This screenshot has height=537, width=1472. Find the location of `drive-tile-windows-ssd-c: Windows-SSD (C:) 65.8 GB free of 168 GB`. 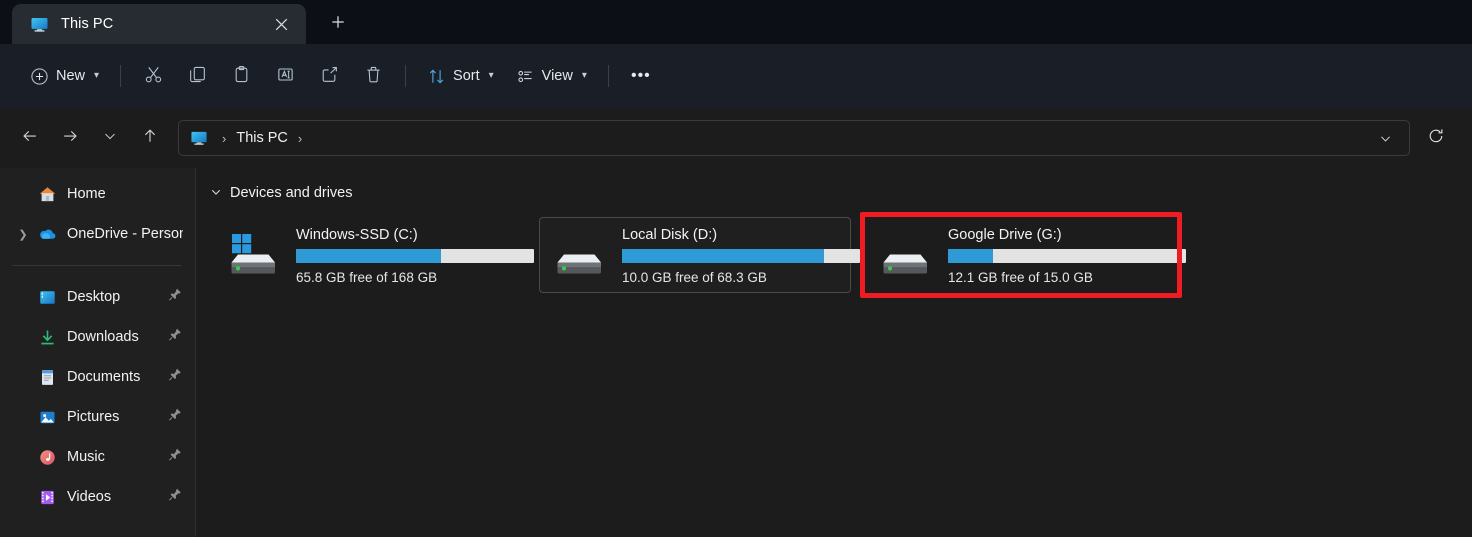

drive-tile-windows-ssd-c: Windows-SSD (C:) 65.8 GB free of 168 GB is located at coordinates (373, 255).